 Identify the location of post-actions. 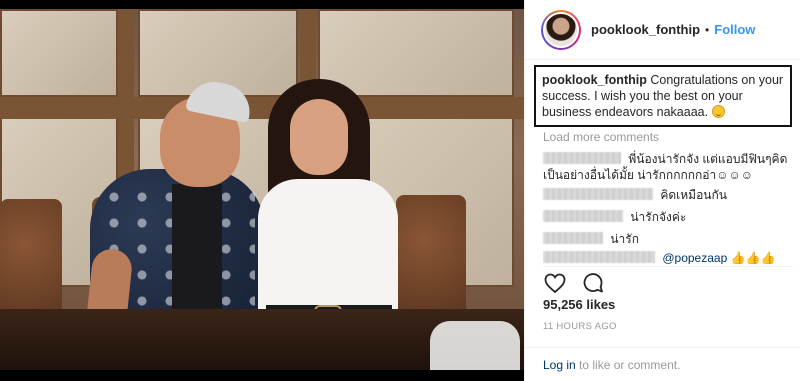
(668, 280).